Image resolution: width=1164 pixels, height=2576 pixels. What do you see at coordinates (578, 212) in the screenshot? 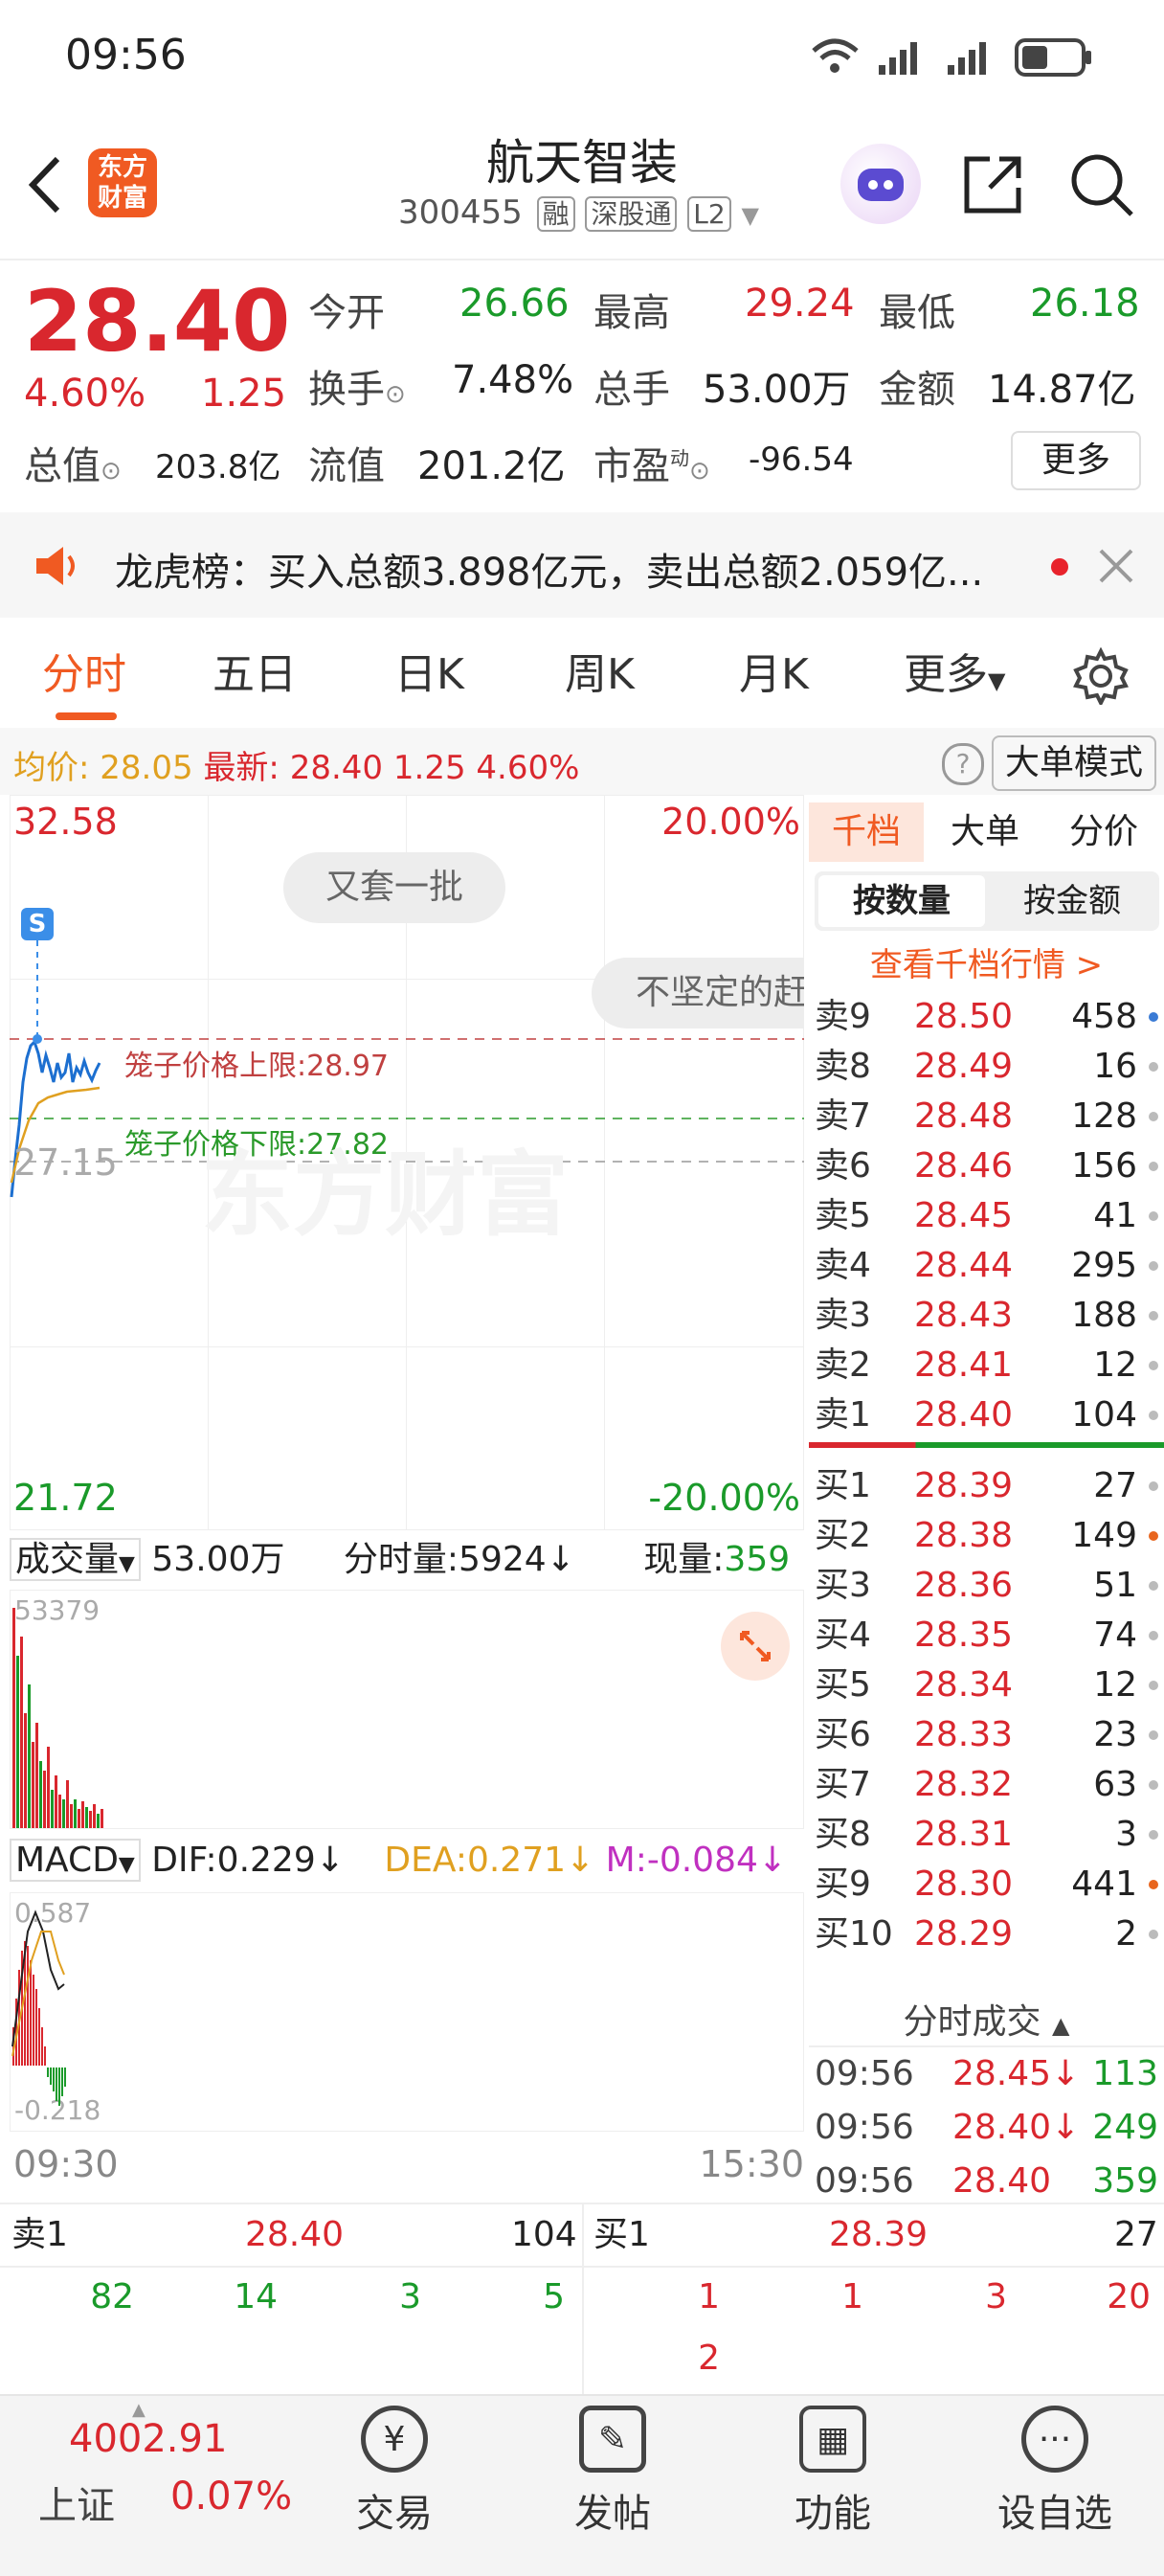
I see `stock-code-row: 300455 融 深股通 L2 ▼` at bounding box center [578, 212].